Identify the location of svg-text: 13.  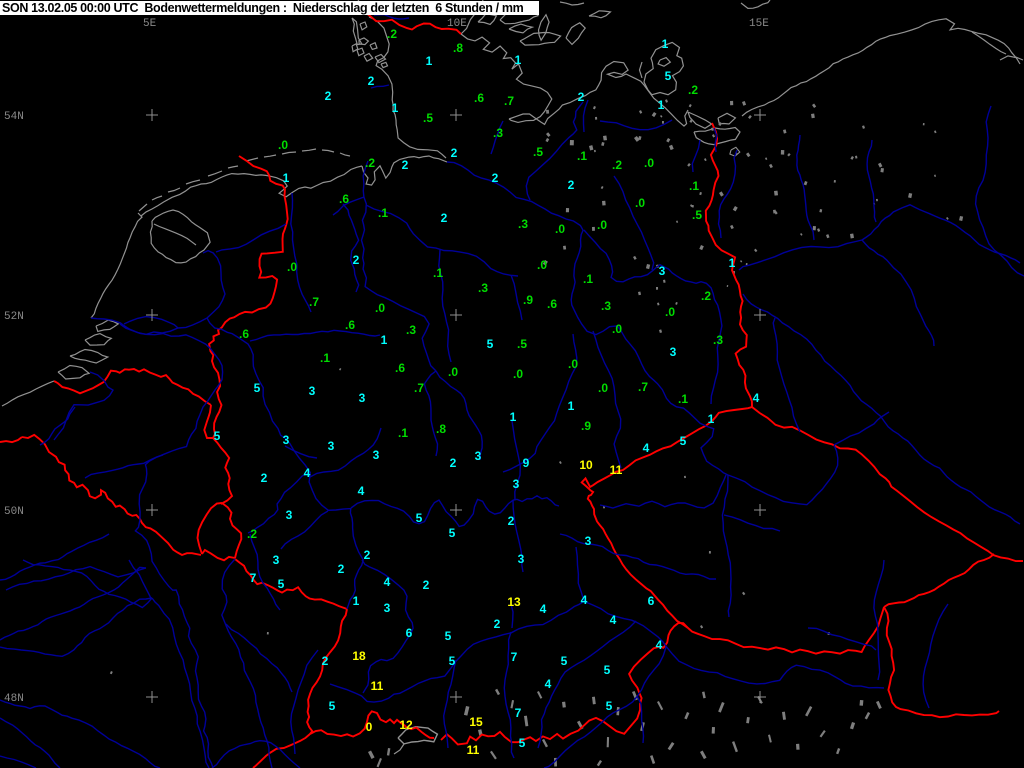
(514, 602).